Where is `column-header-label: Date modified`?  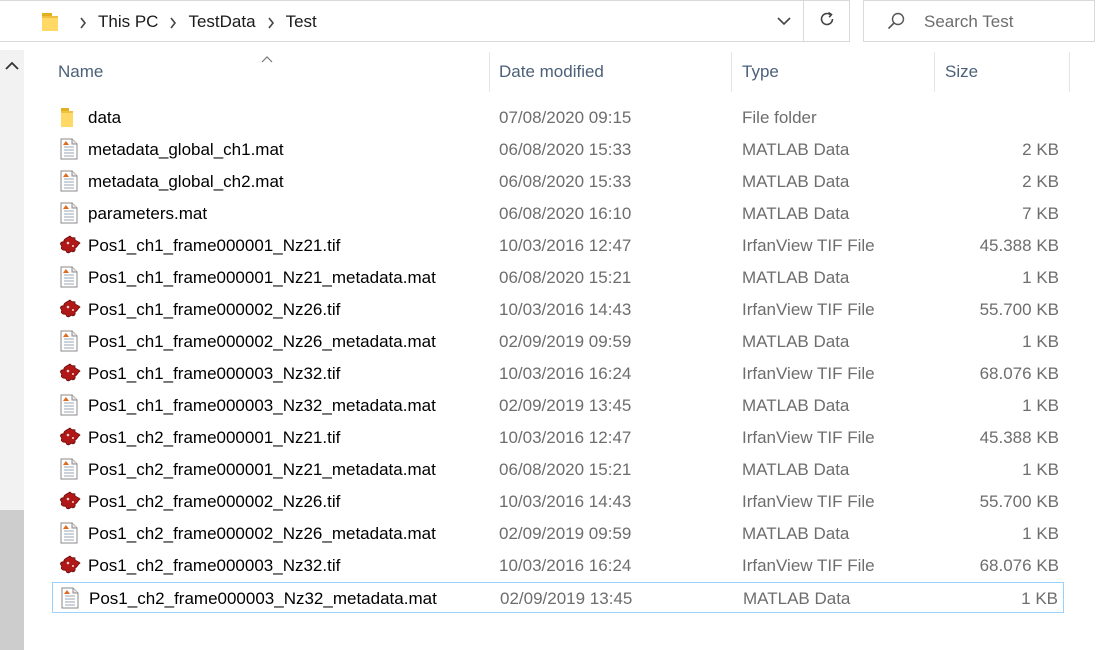 column-header-label: Date modified is located at coordinates (551, 71).